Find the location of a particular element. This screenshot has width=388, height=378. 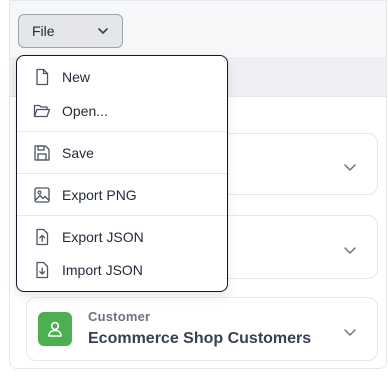

menu-item-label: New is located at coordinates (76, 77).